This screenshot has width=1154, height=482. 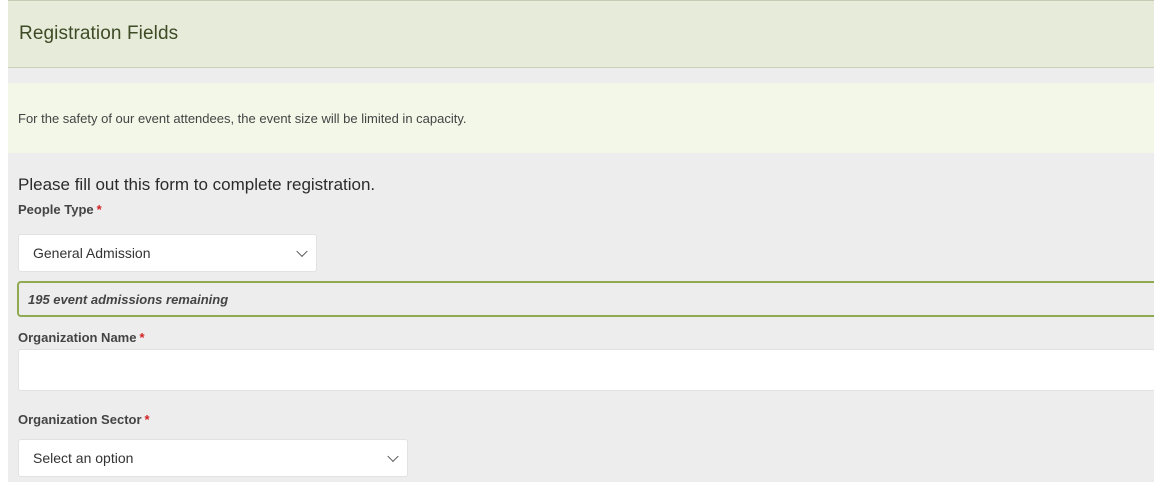 I want to click on organization-name-label: Organization Name *, so click(x=81, y=337).